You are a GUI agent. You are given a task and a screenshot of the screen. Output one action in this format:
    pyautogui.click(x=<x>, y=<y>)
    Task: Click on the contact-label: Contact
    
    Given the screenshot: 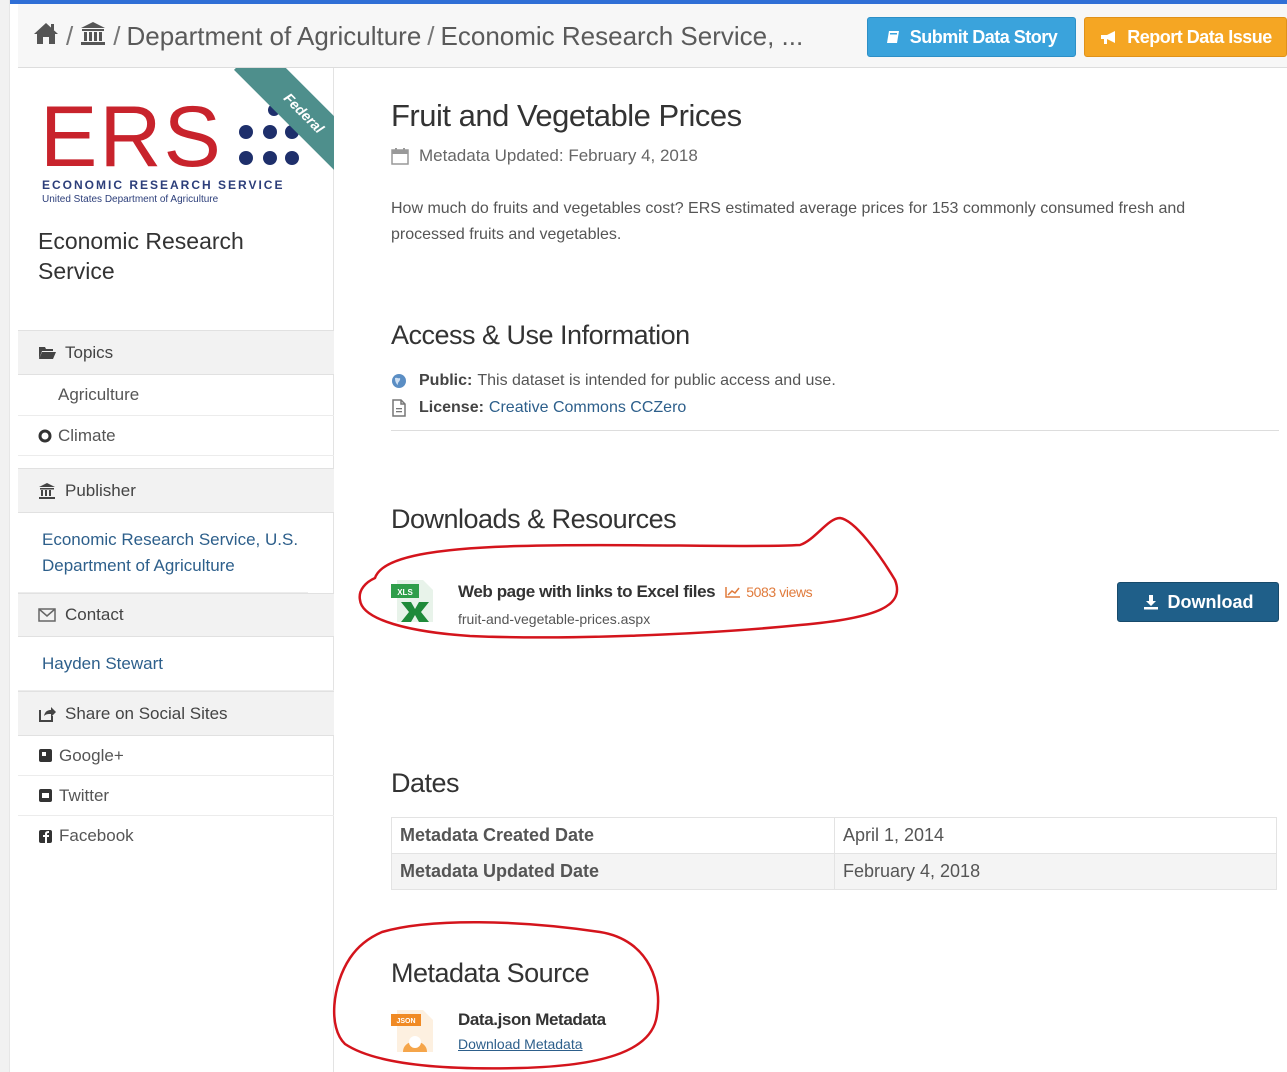 What is the action you would take?
    pyautogui.click(x=94, y=614)
    